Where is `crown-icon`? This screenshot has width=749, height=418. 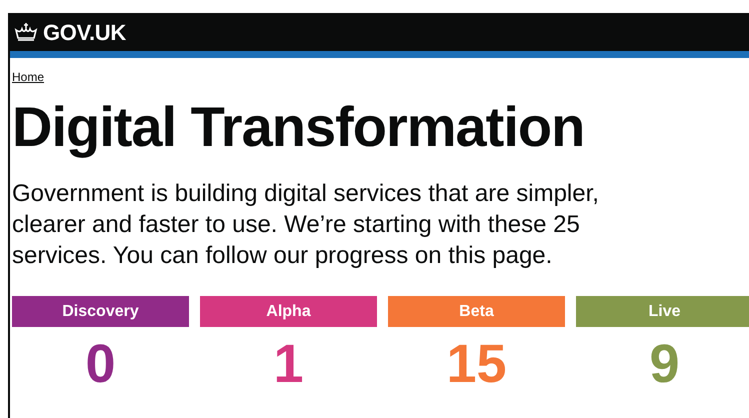 crown-icon is located at coordinates (26, 32).